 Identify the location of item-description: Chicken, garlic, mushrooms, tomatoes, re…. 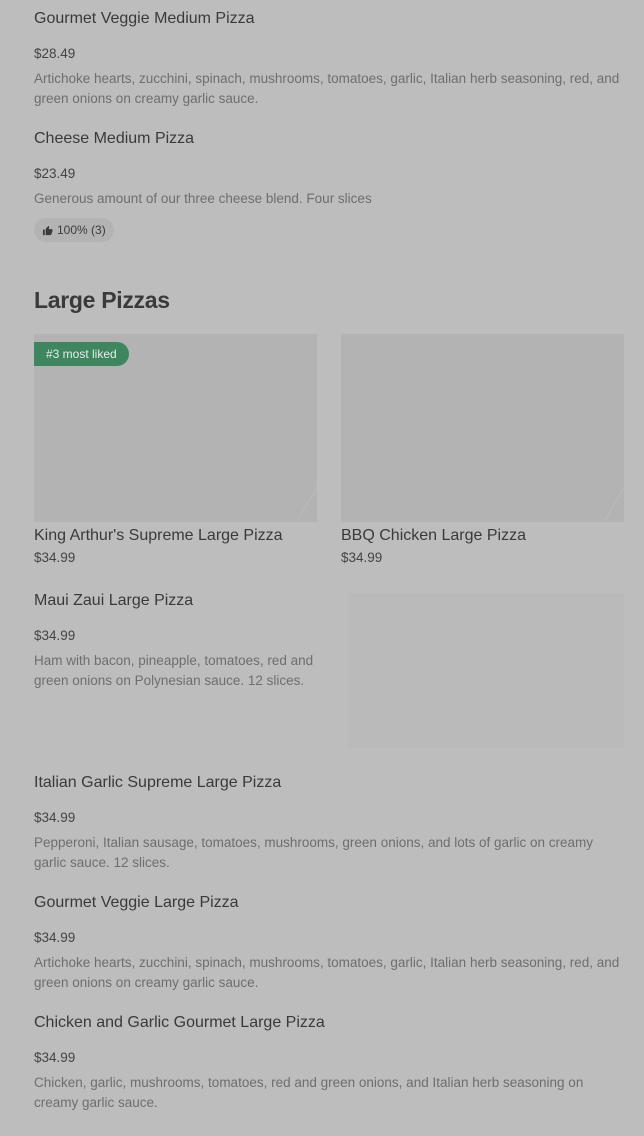
(309, 1092).